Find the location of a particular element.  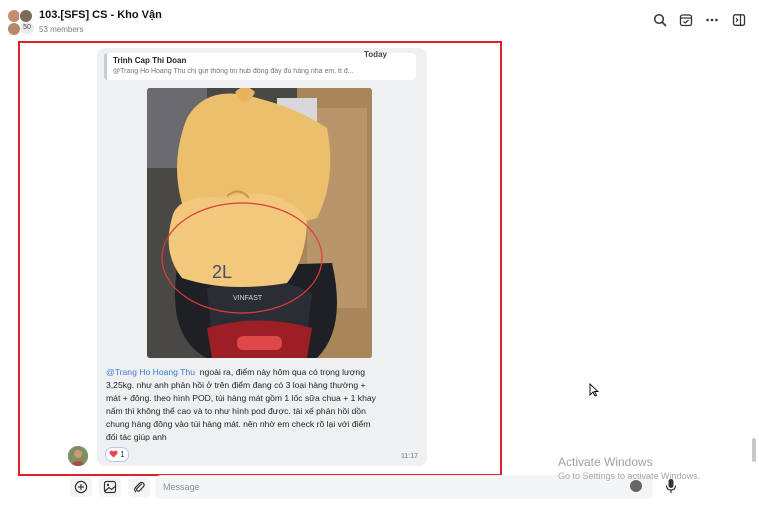

activate-windows-subtitle: Go to Settings to activate Windows. is located at coordinates (629, 476).